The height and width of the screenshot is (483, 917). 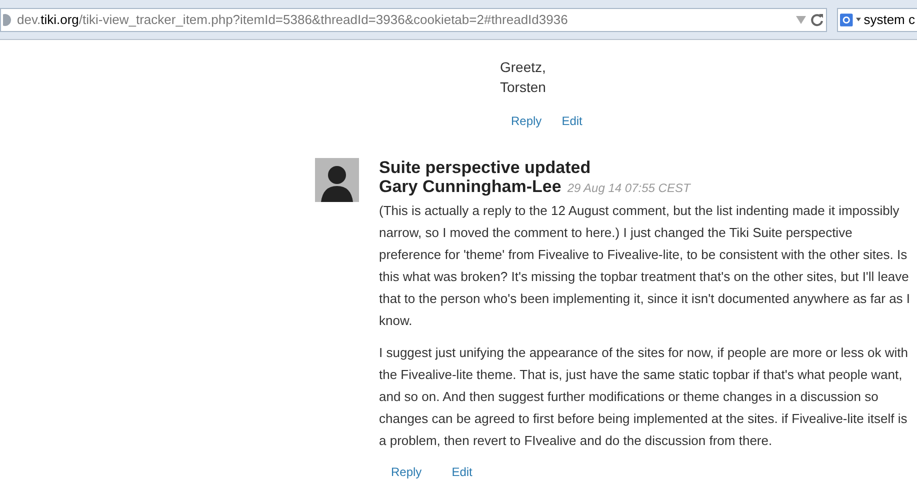 What do you see at coordinates (628, 188) in the screenshot?
I see `comment-date: 29 Aug 14 07:55 CEST` at bounding box center [628, 188].